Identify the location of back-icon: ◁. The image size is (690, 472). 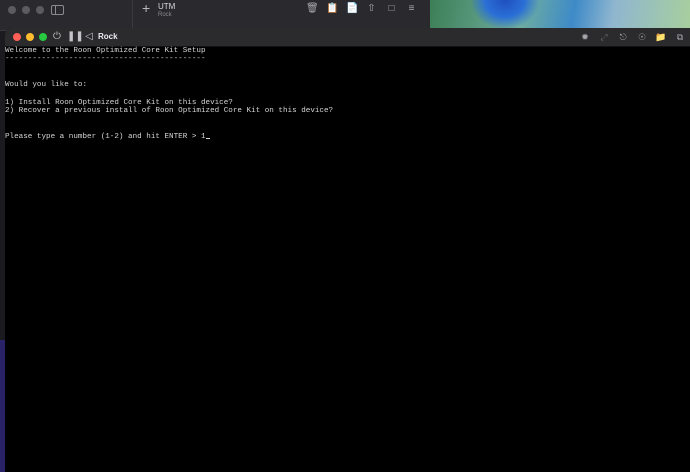
(89, 37).